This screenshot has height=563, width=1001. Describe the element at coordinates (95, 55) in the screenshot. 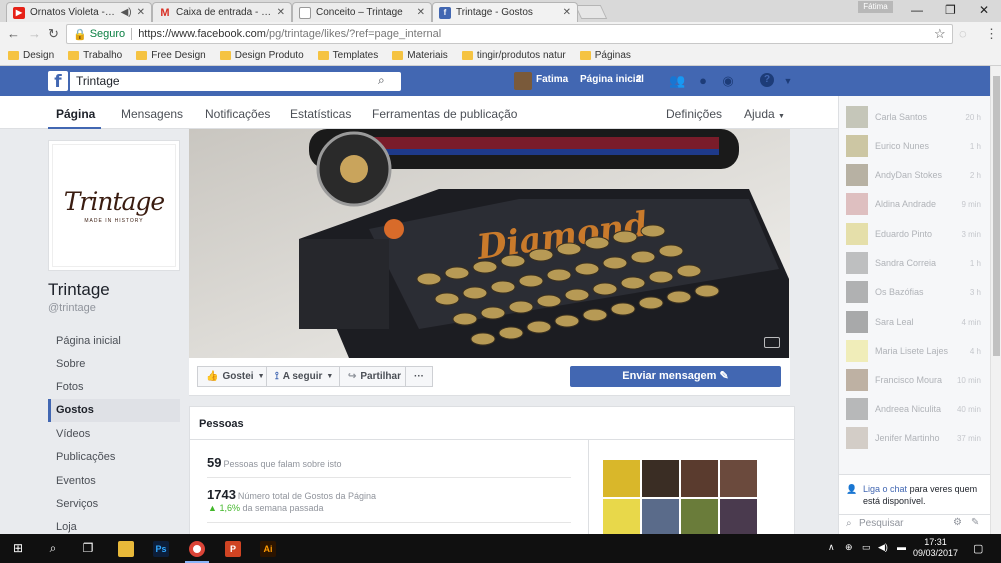

I see `bookmark-folder: Trabalho` at that location.